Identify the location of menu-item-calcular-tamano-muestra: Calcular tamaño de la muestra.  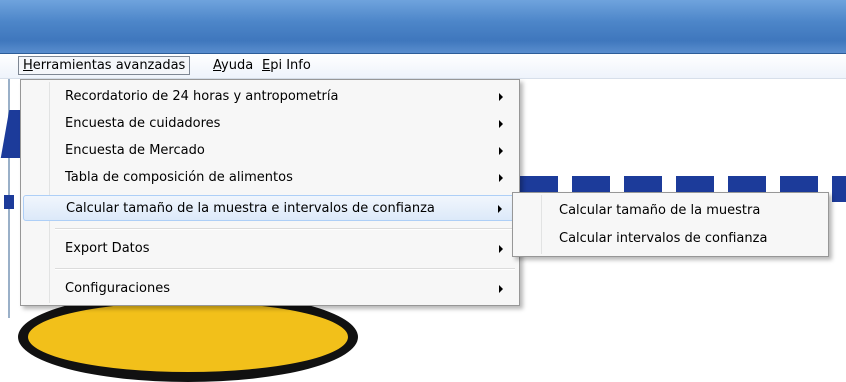
(670, 211).